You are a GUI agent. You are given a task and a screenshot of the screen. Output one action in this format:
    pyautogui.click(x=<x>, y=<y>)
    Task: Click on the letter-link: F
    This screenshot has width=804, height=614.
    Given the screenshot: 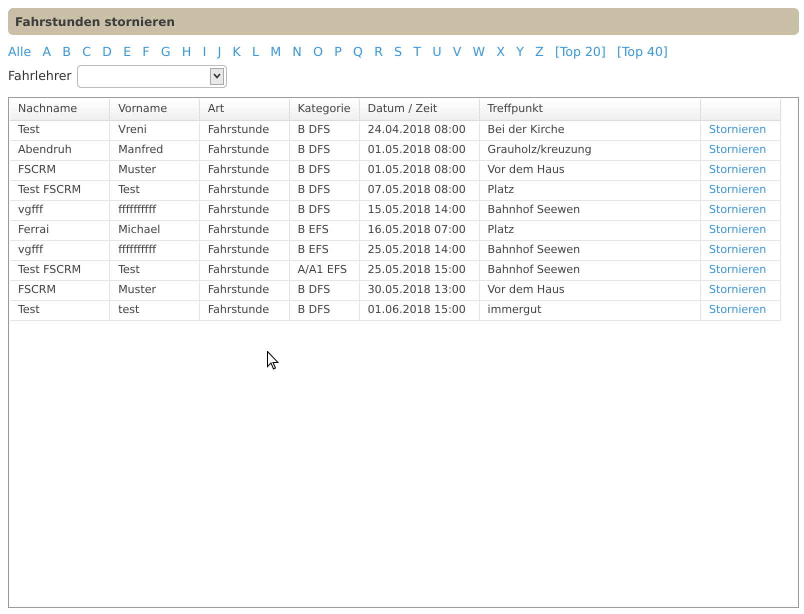 What is the action you would take?
    pyautogui.click(x=146, y=52)
    